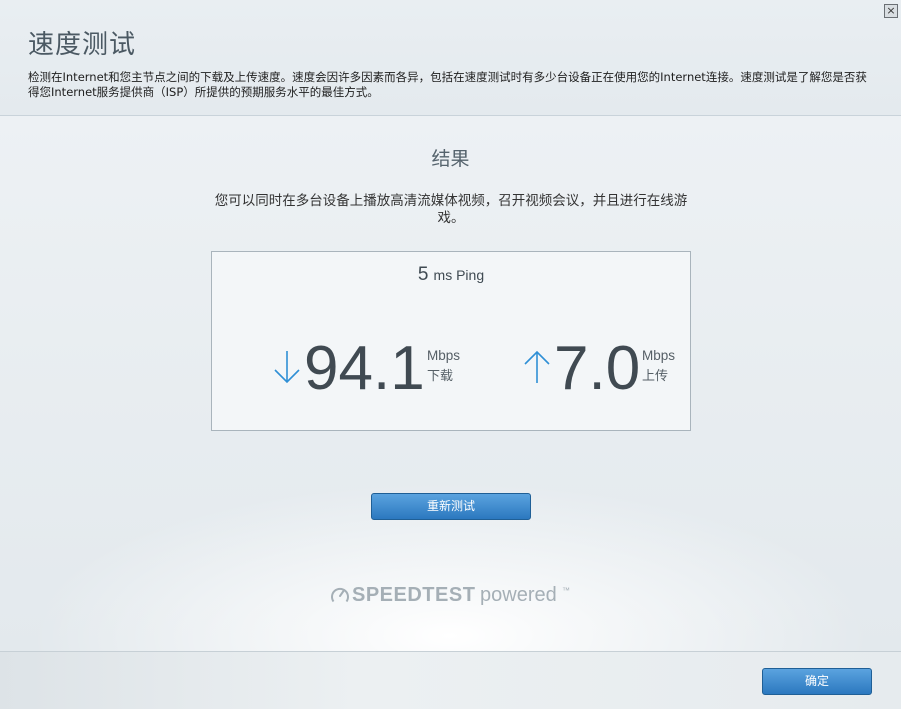  What do you see at coordinates (655, 376) in the screenshot?
I see `upload-label: 上传` at bounding box center [655, 376].